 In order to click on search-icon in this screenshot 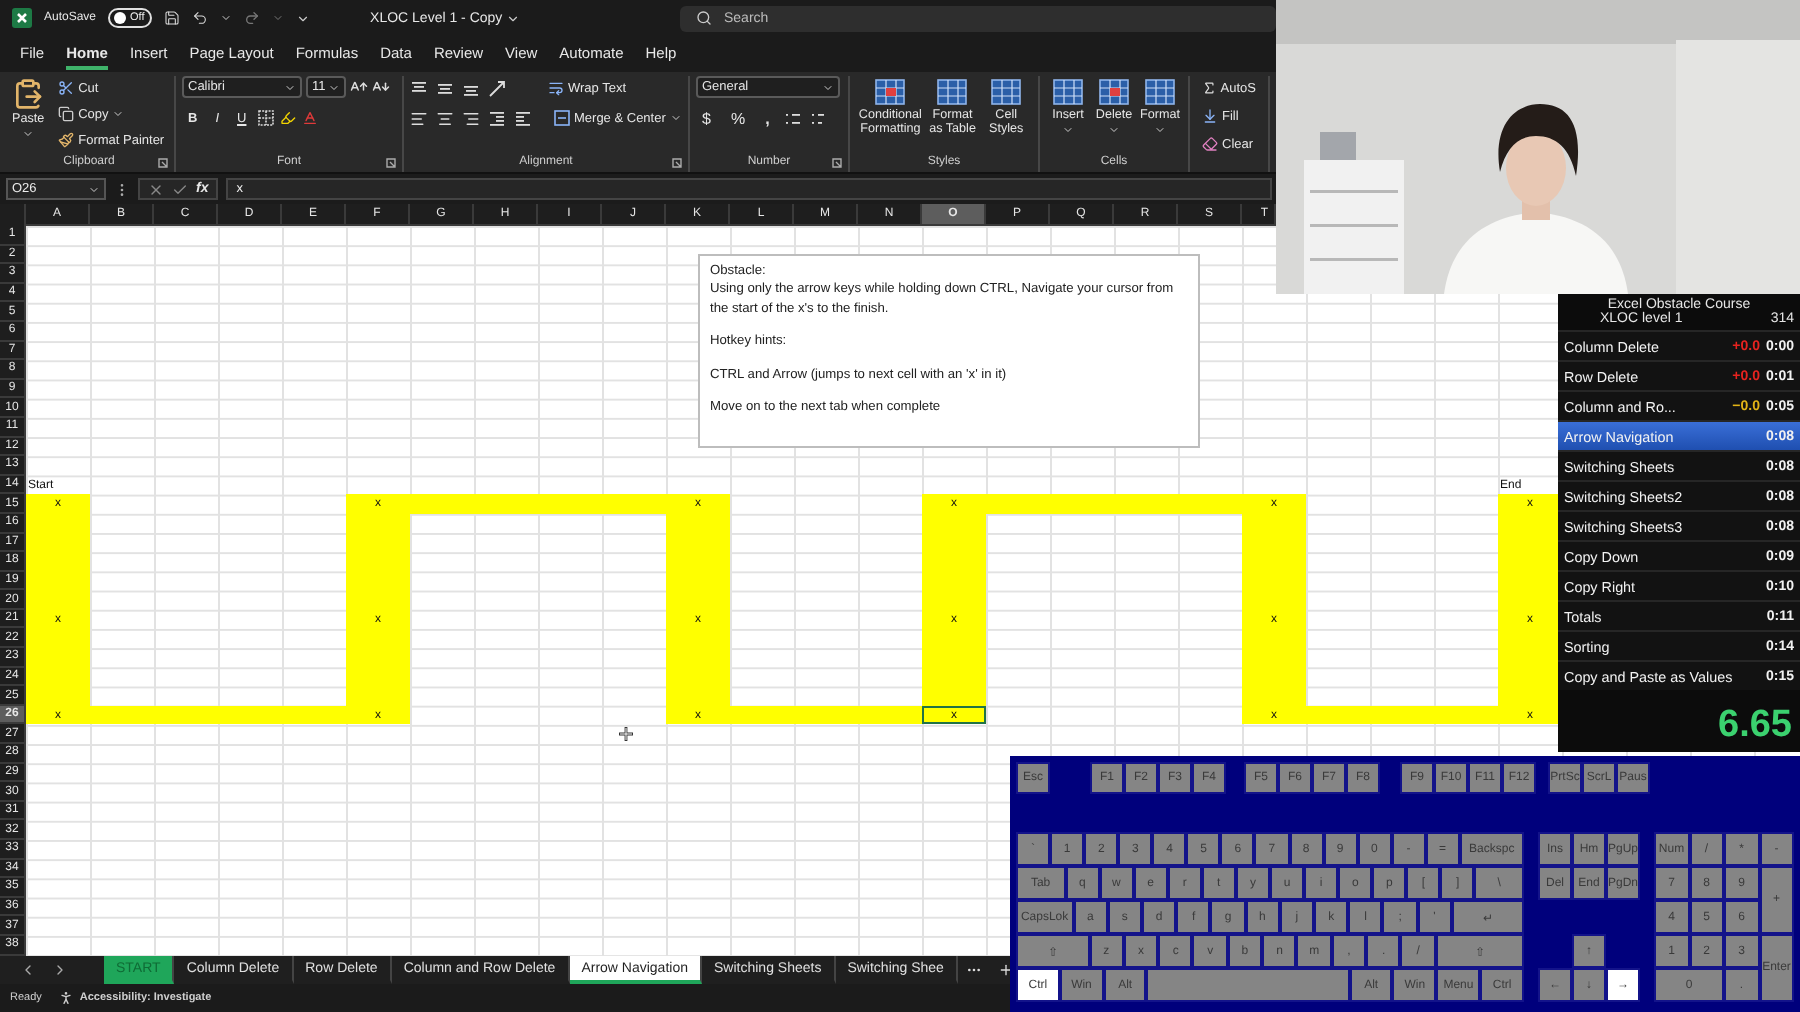, I will do `click(704, 18)`.